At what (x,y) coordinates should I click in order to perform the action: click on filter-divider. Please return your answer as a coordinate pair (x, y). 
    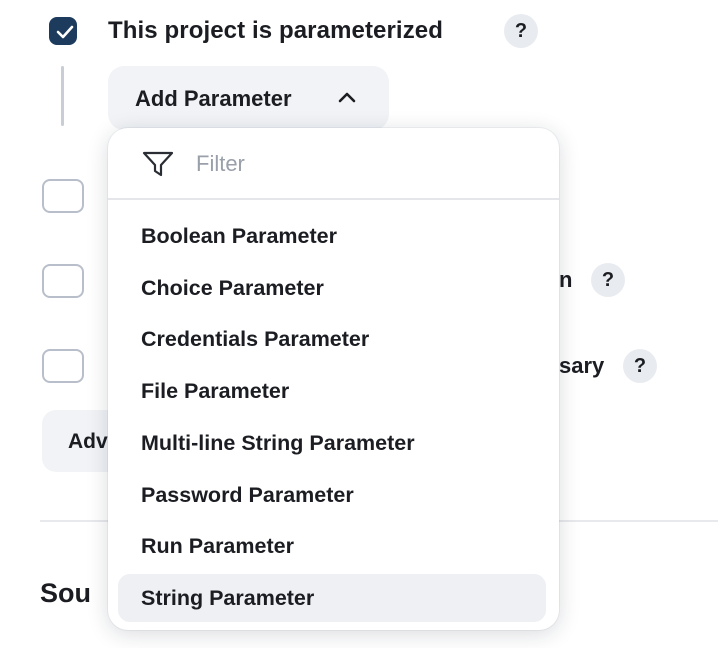
    Looking at the image, I should click on (333, 199).